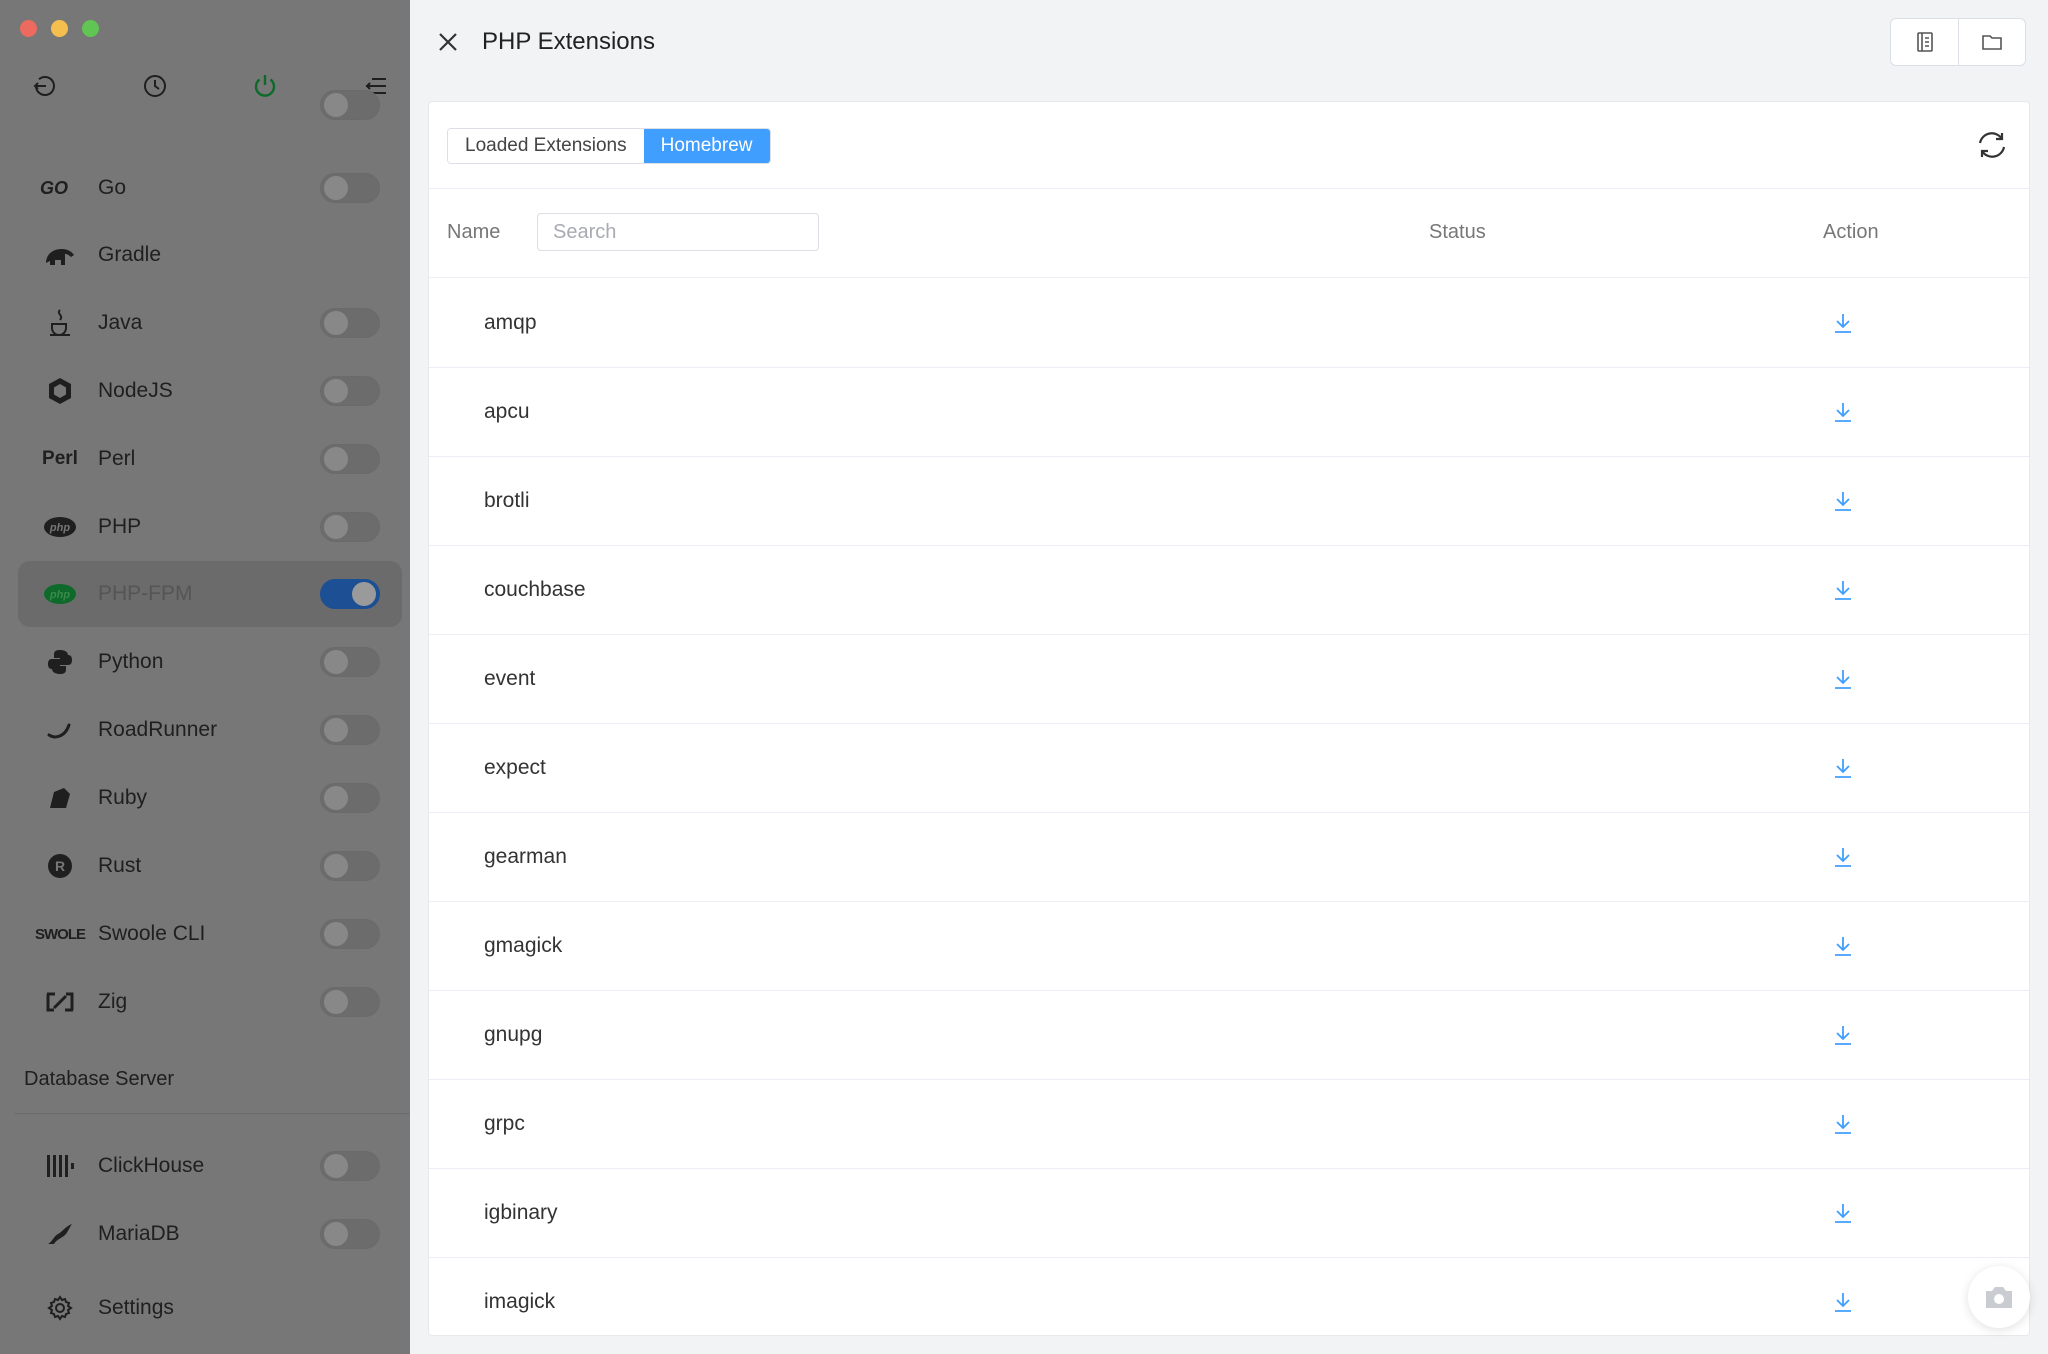 This screenshot has height=1354, width=2048. I want to click on clickhouse-toggle, so click(350, 1166).